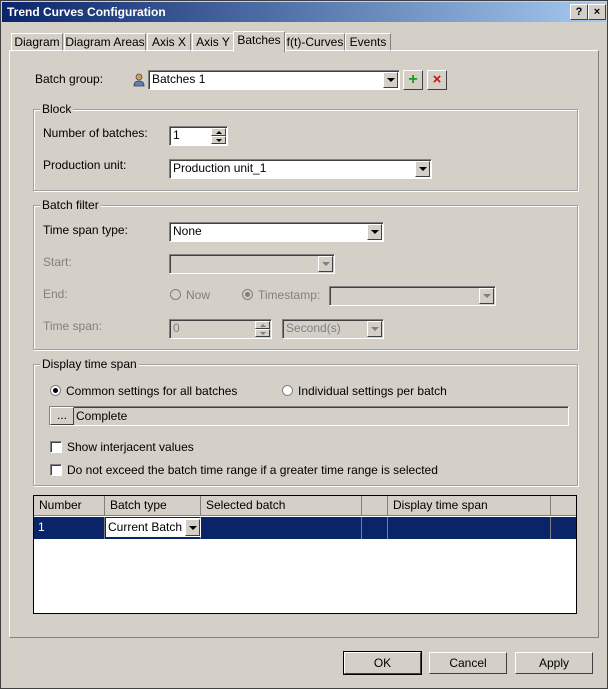 The width and height of the screenshot is (608, 689). What do you see at coordinates (85, 230) in the screenshot?
I see `time-span-type-label: Time span type:` at bounding box center [85, 230].